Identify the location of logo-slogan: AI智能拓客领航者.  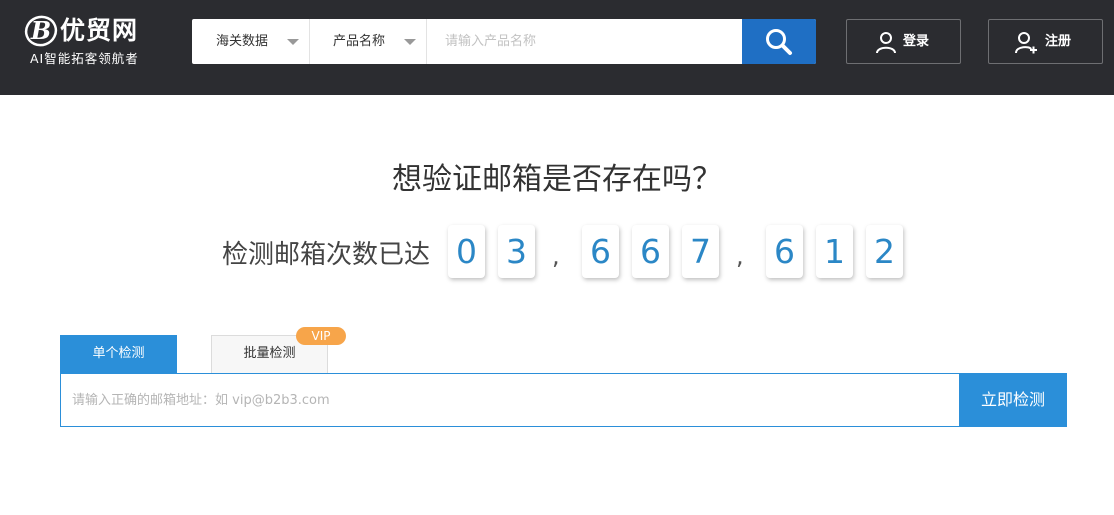
(84, 58).